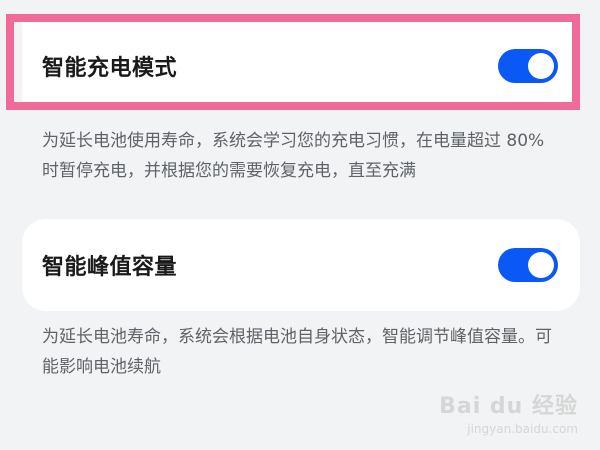 This screenshot has height=450, width=600. I want to click on smart-peak-capacity-description: 为延长电池寿命，系统会根据电池自身状态，智能调节峰值容量。可能影响电池续航, so click(297, 352).